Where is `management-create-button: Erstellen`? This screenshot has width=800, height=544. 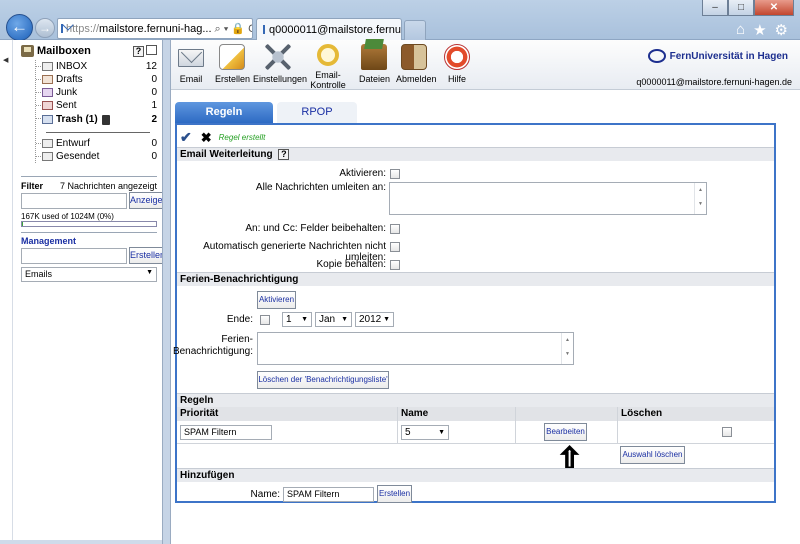
management-create-button: Erstellen is located at coordinates (147, 255).